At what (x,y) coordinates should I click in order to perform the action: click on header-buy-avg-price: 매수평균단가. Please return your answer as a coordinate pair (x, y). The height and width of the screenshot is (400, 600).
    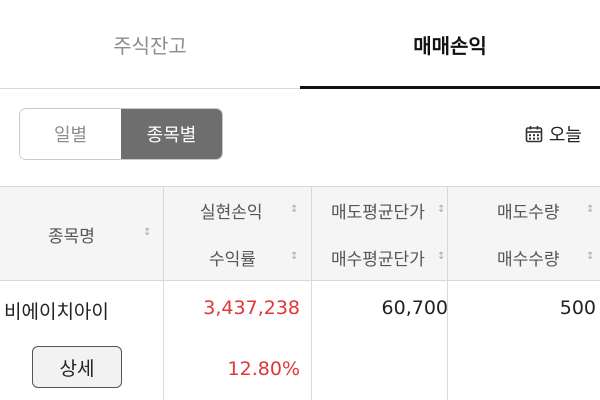
    Looking at the image, I should click on (378, 257).